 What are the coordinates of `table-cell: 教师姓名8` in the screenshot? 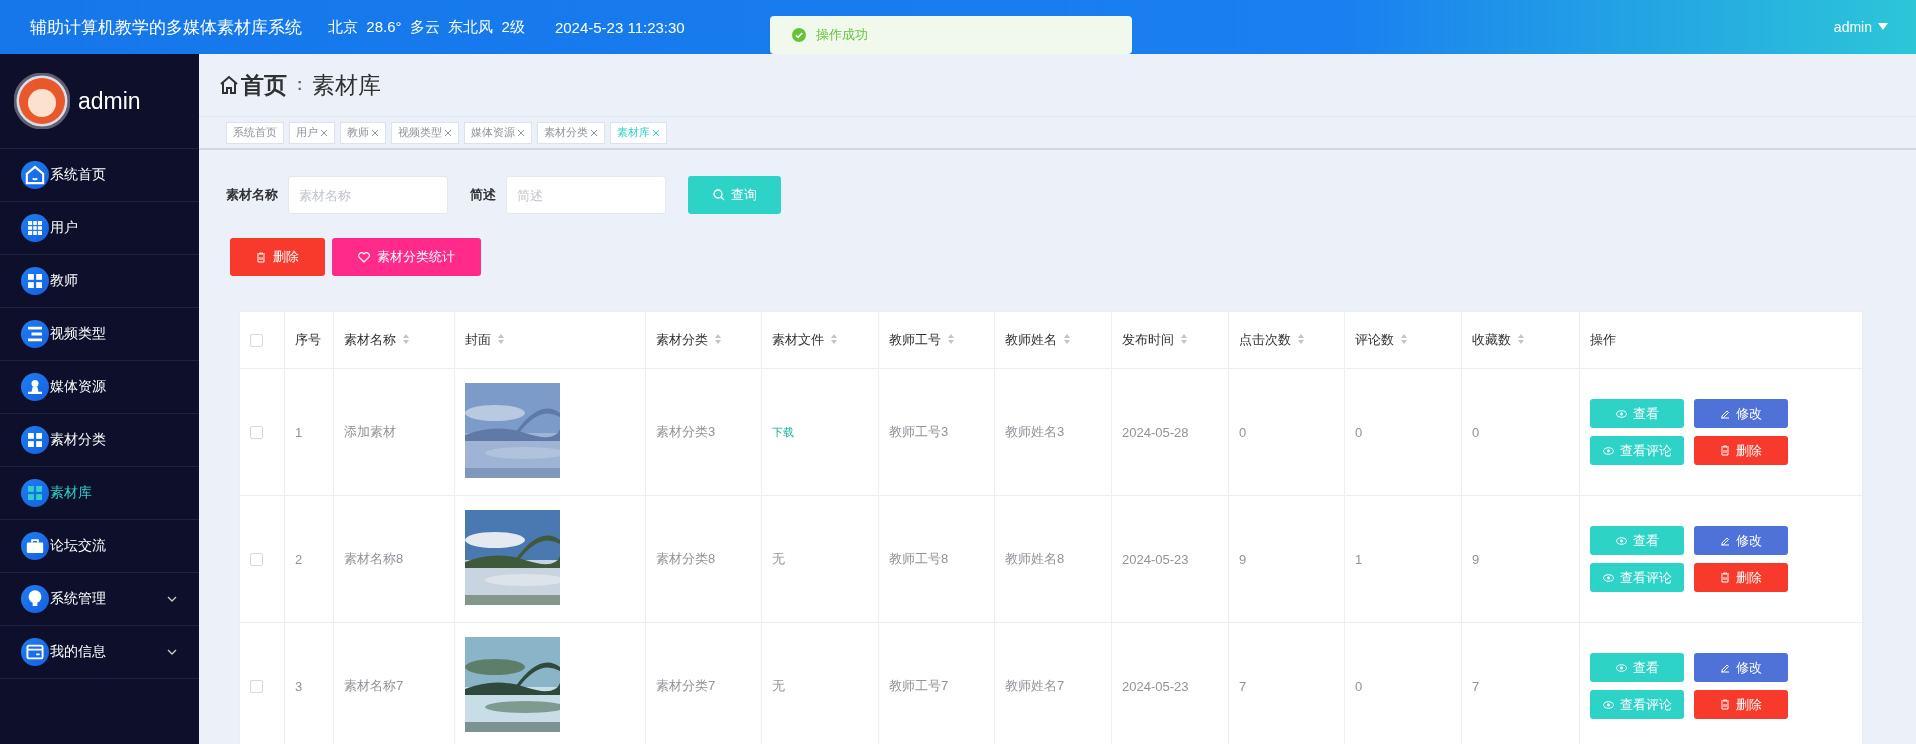 It's located at (1035, 558).